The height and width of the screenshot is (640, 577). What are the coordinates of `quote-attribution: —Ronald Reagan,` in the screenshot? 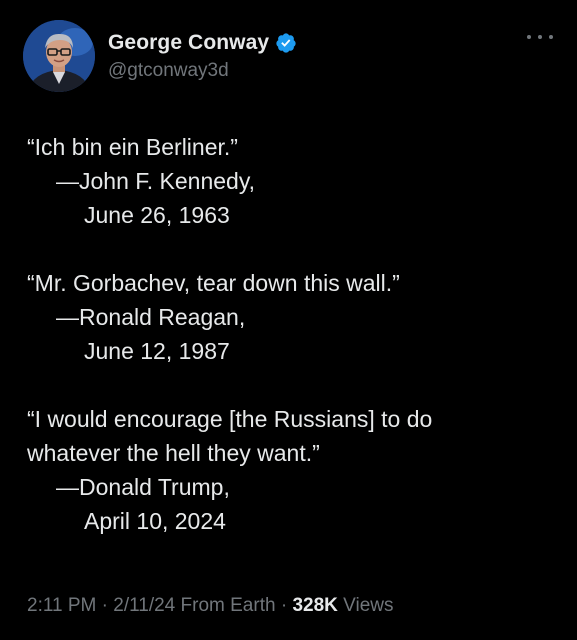 It's located at (151, 317).